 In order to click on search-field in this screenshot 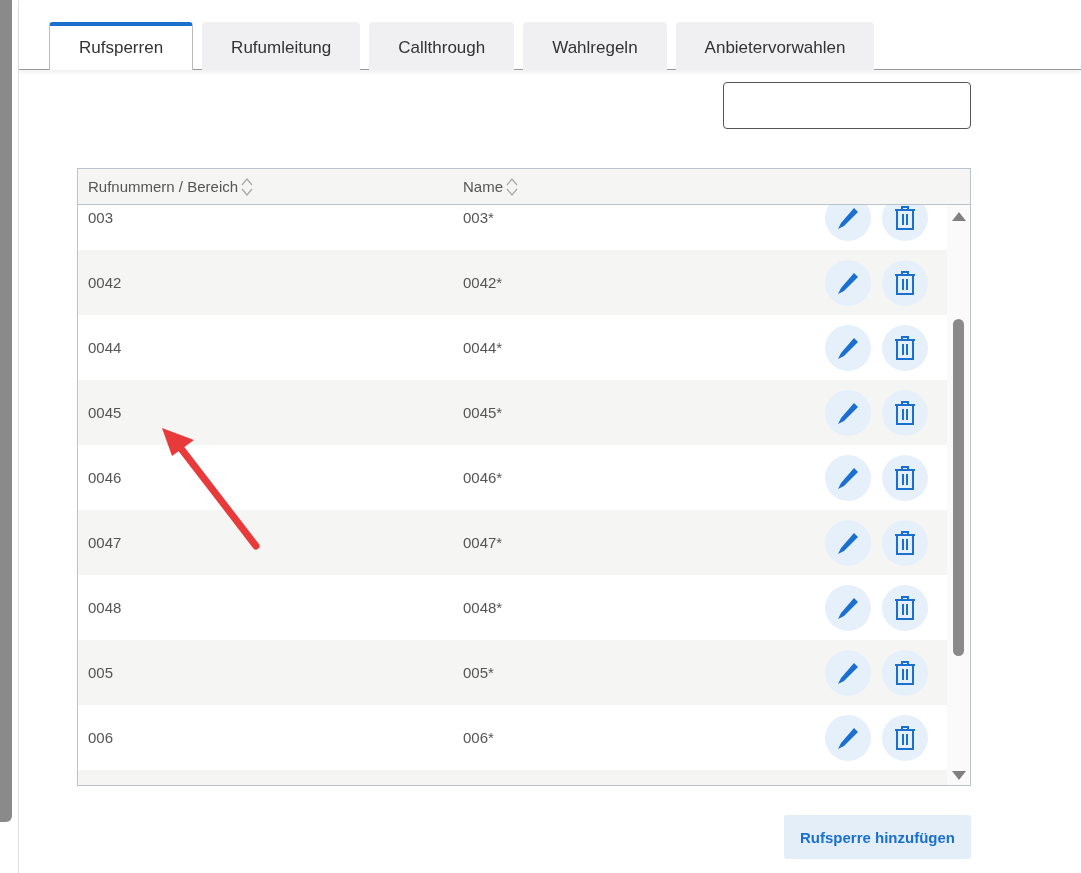, I will do `click(847, 105)`.